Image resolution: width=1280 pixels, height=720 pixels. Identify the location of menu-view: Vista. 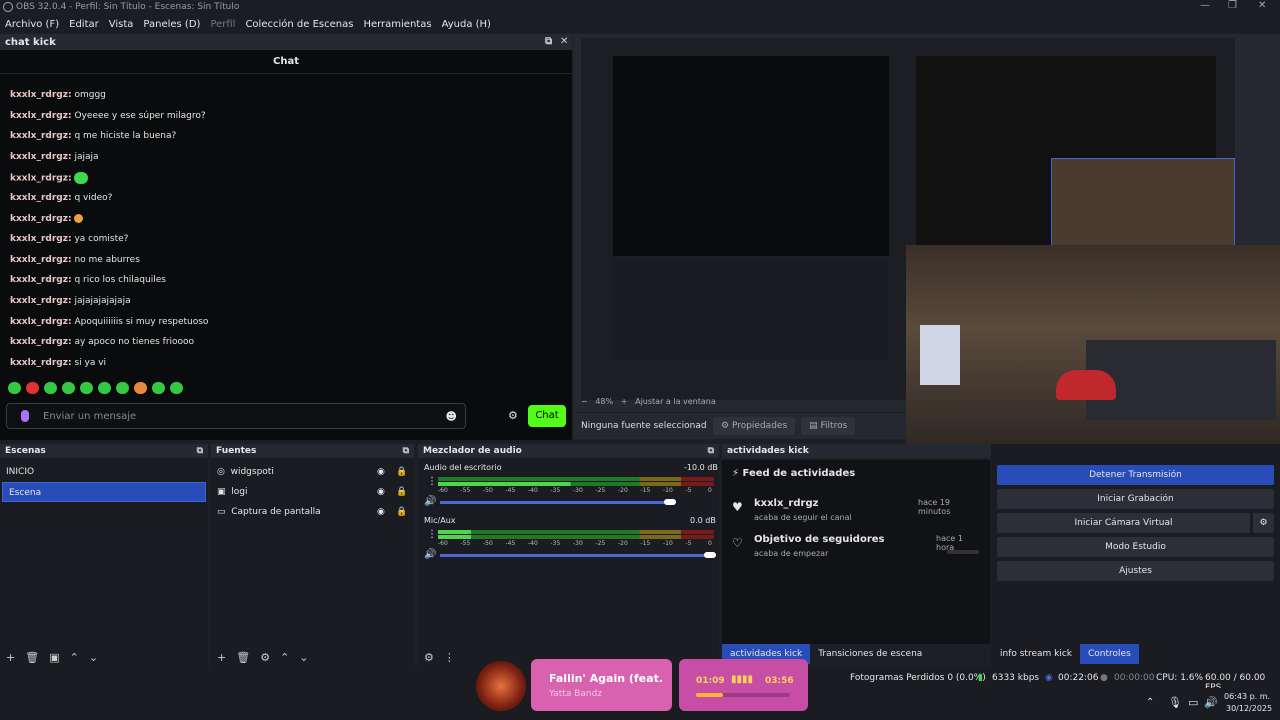
(121, 24).